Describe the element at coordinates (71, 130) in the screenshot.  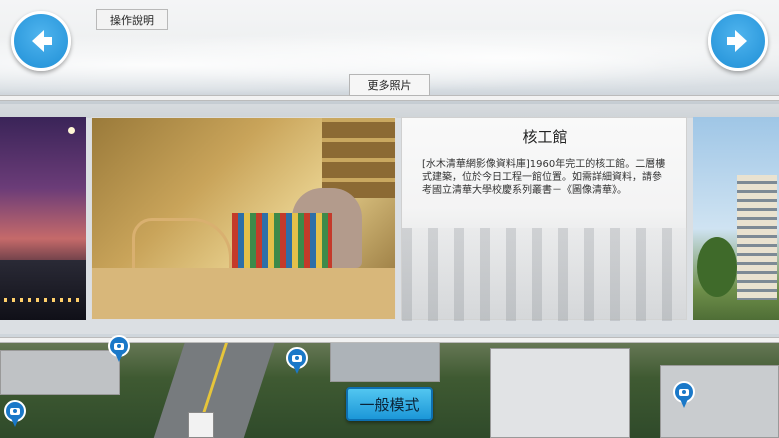
I see `moon` at that location.